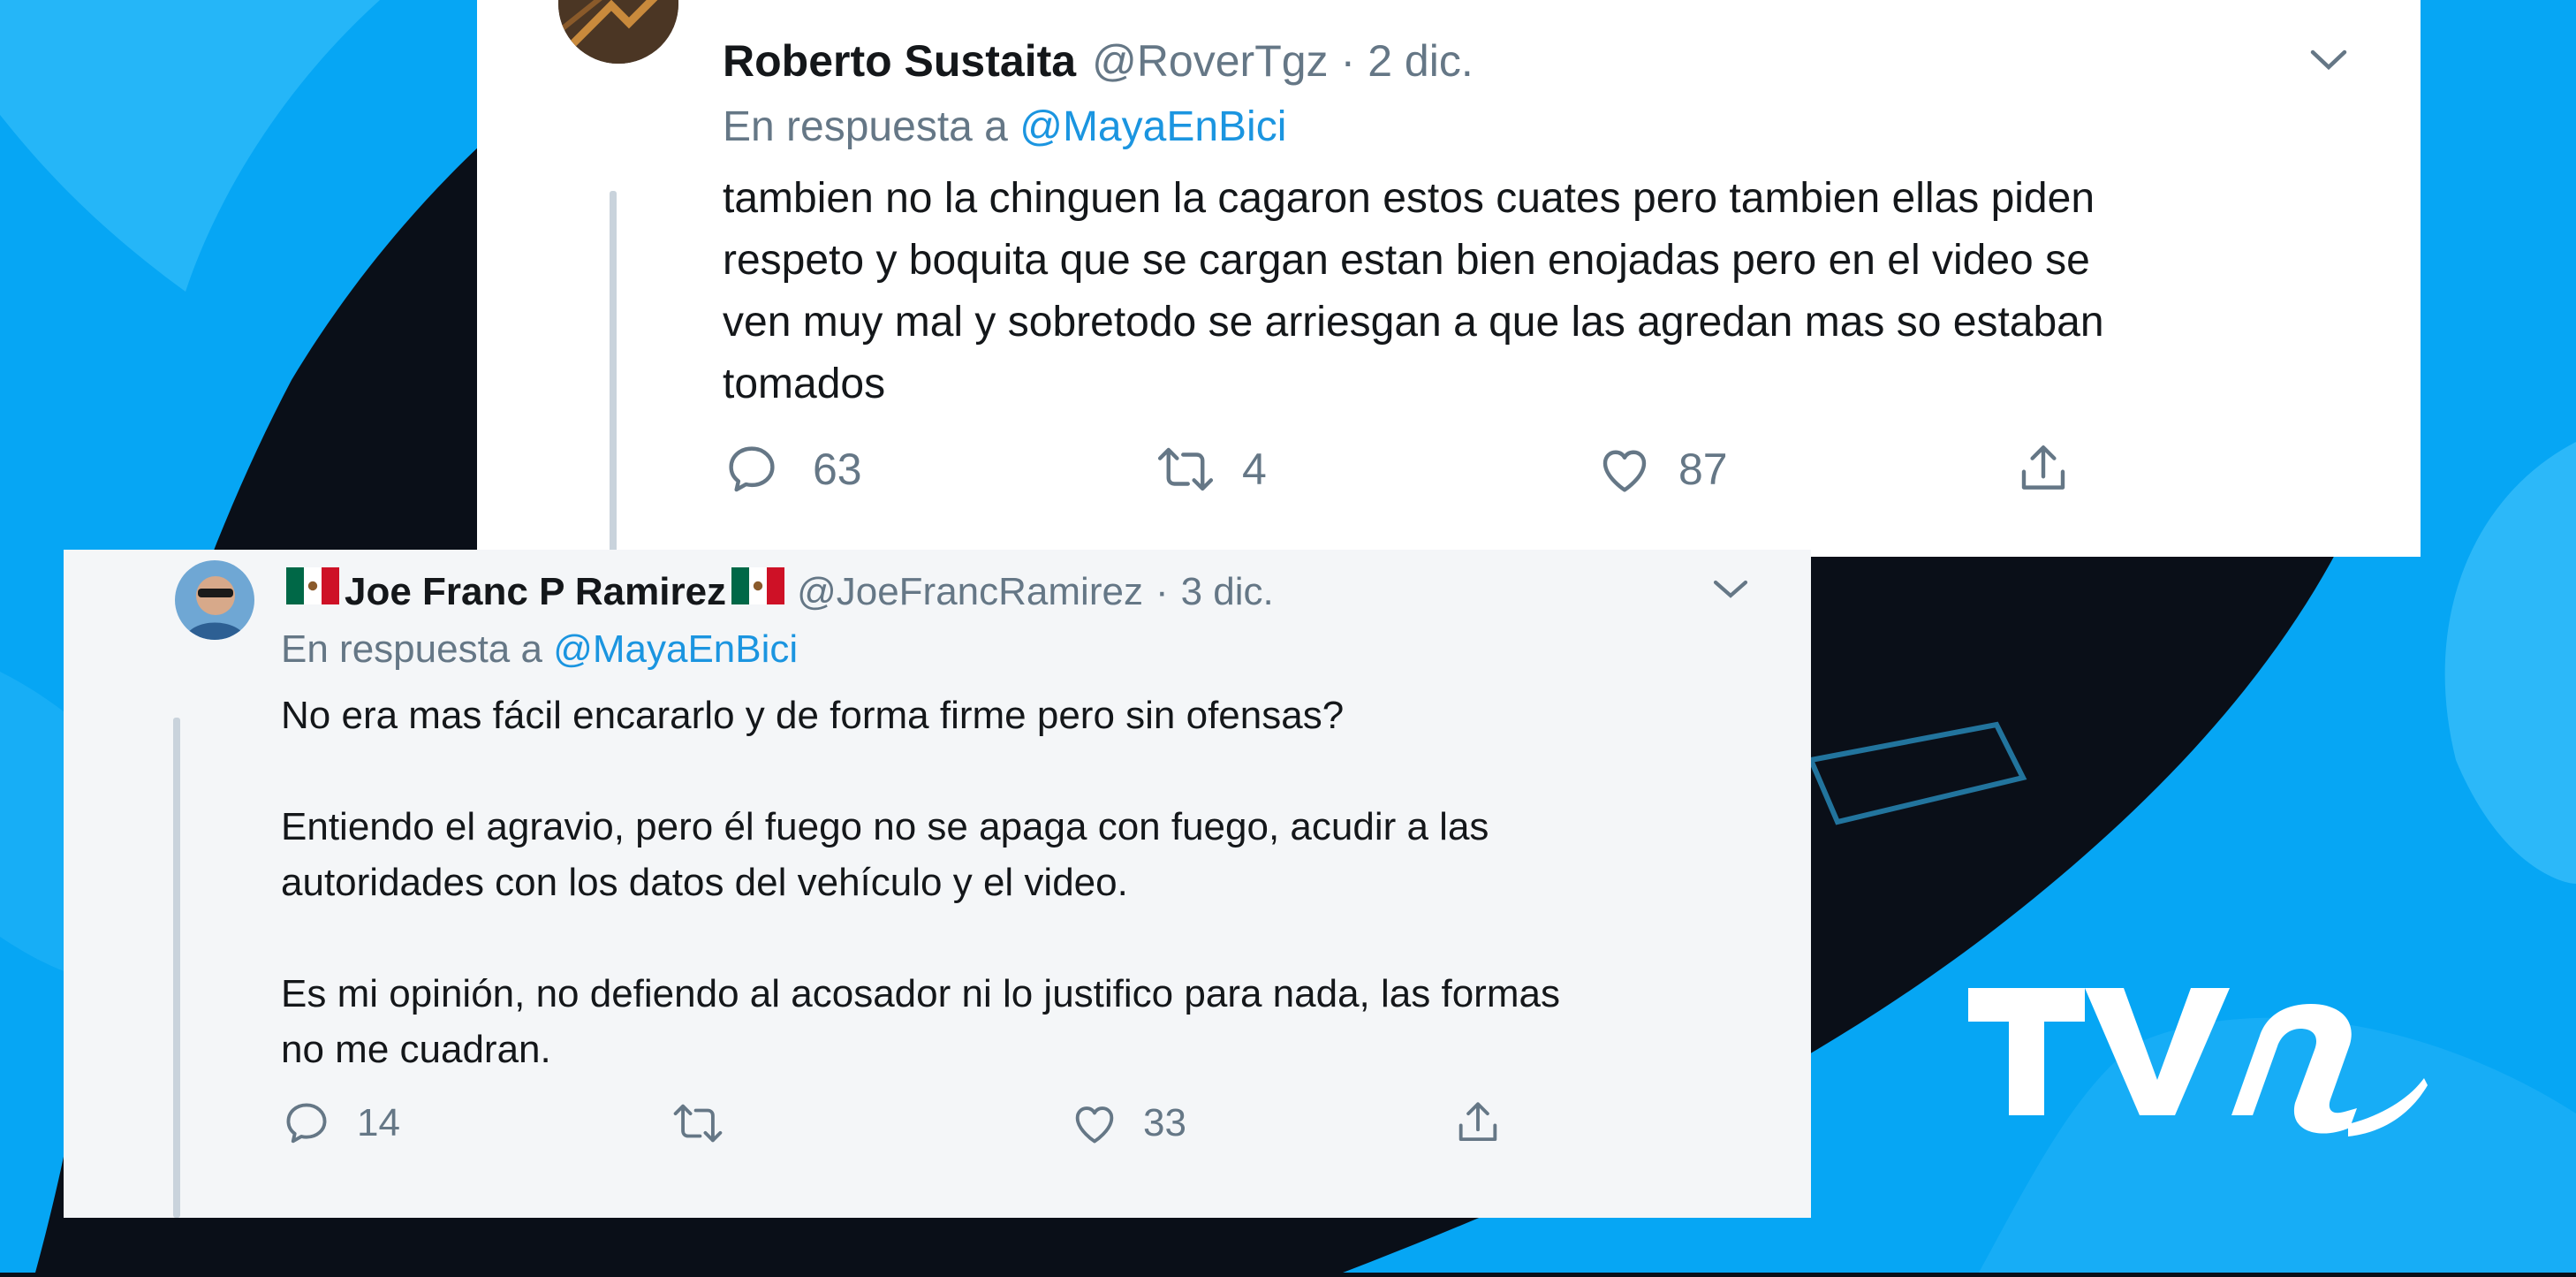 Image resolution: width=2576 pixels, height=1277 pixels. I want to click on tweet-actions: 14 33, so click(893, 1123).